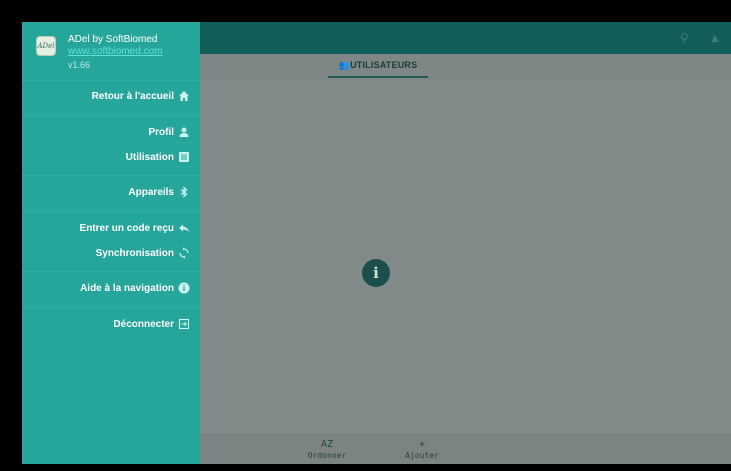  What do you see at coordinates (715, 38) in the screenshot?
I see `notification-icon: ▲` at bounding box center [715, 38].